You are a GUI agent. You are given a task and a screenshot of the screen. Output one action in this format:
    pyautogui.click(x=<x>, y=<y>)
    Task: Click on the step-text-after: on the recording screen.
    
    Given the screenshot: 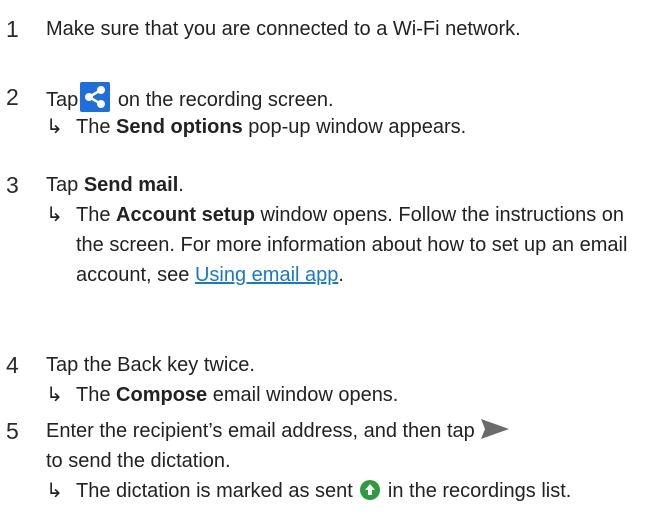 What is the action you would take?
    pyautogui.click(x=225, y=100)
    